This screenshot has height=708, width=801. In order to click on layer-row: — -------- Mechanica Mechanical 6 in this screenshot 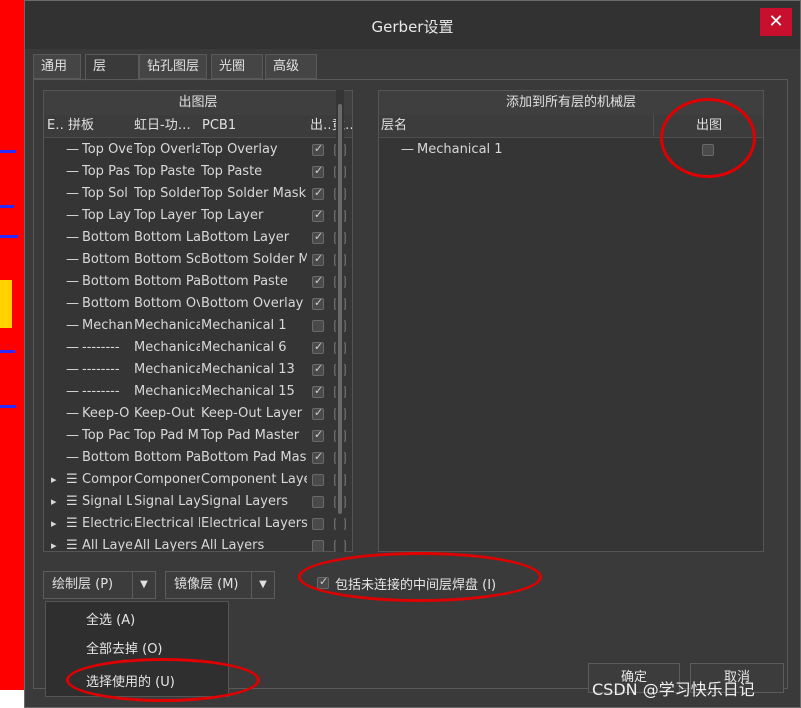, I will do `click(198, 348)`.